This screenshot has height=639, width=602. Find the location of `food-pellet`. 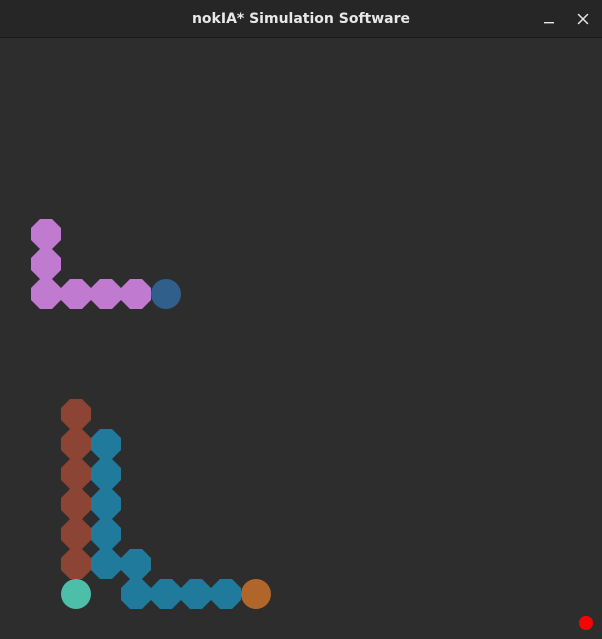

food-pellet is located at coordinates (586, 623).